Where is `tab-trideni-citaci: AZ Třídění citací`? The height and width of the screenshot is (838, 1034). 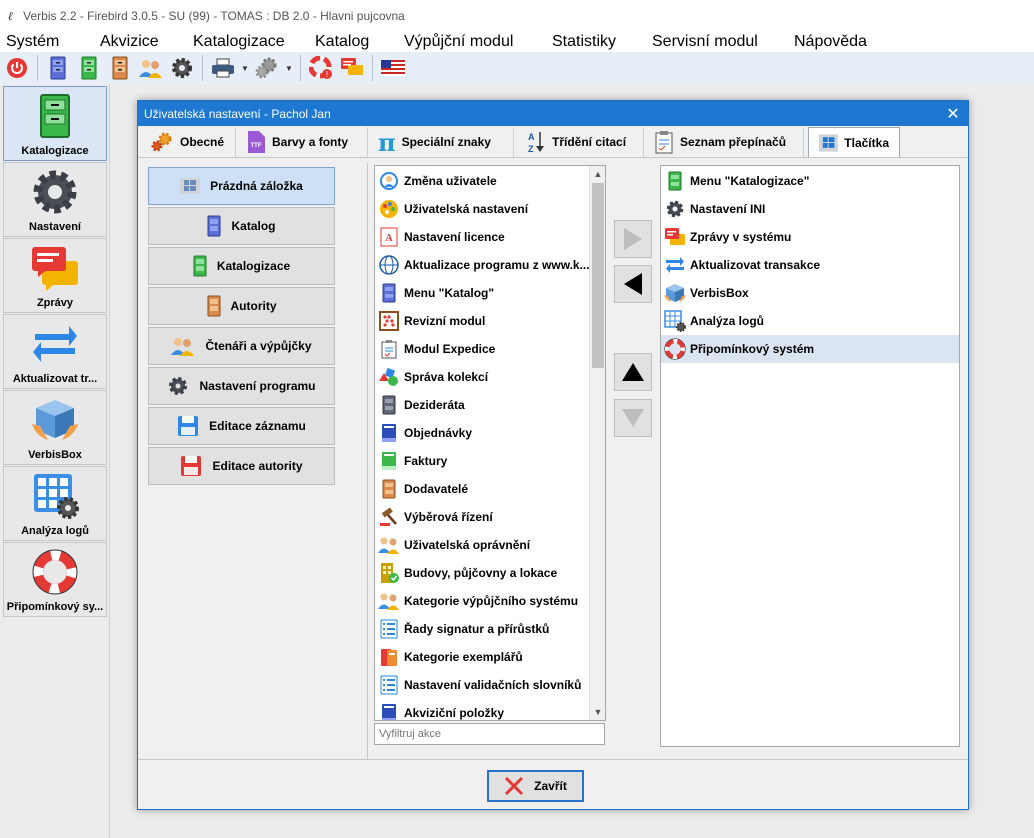
tab-trideni-citaci: AZ Třídění citací is located at coordinates (579, 142).